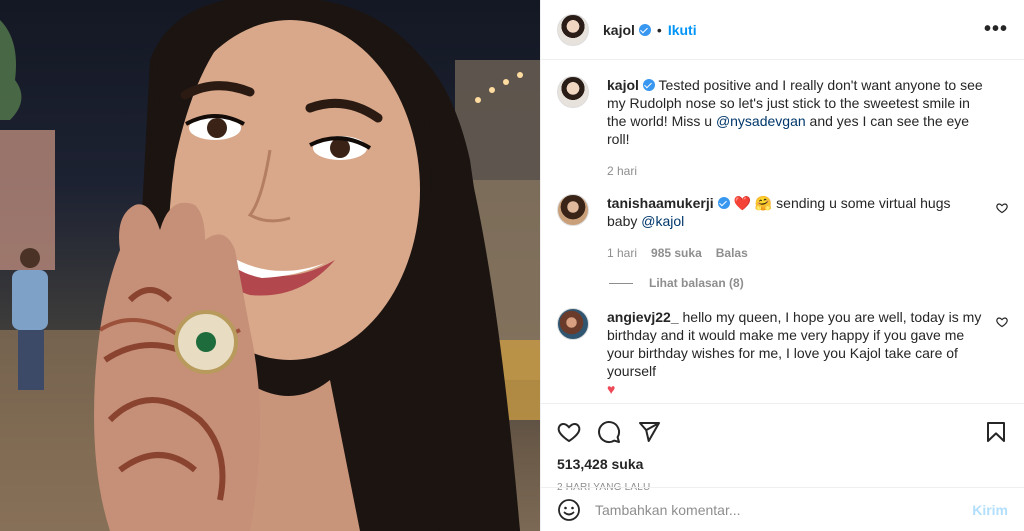  What do you see at coordinates (732, 253) in the screenshot?
I see `reply-button: Balas` at bounding box center [732, 253].